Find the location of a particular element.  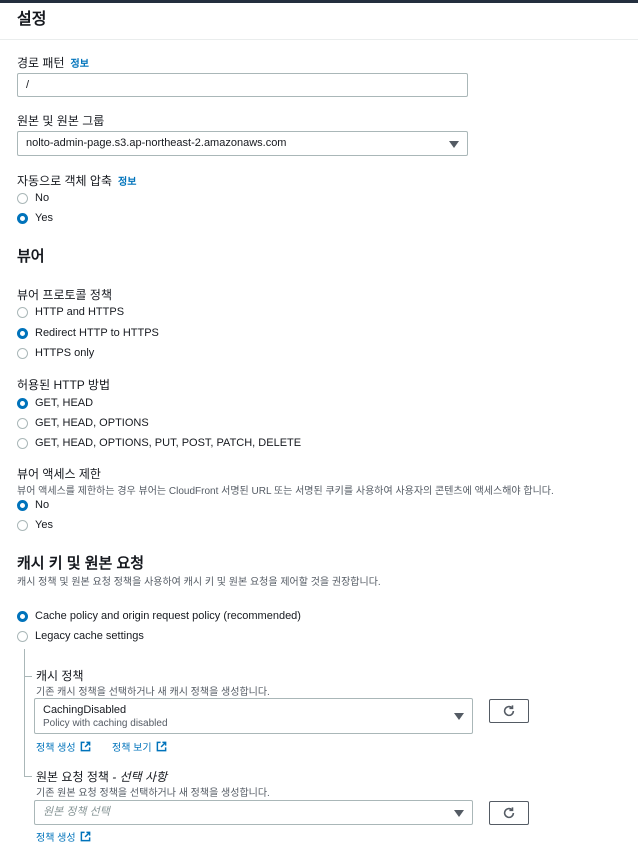

tree-line is located at coordinates (24, 712).